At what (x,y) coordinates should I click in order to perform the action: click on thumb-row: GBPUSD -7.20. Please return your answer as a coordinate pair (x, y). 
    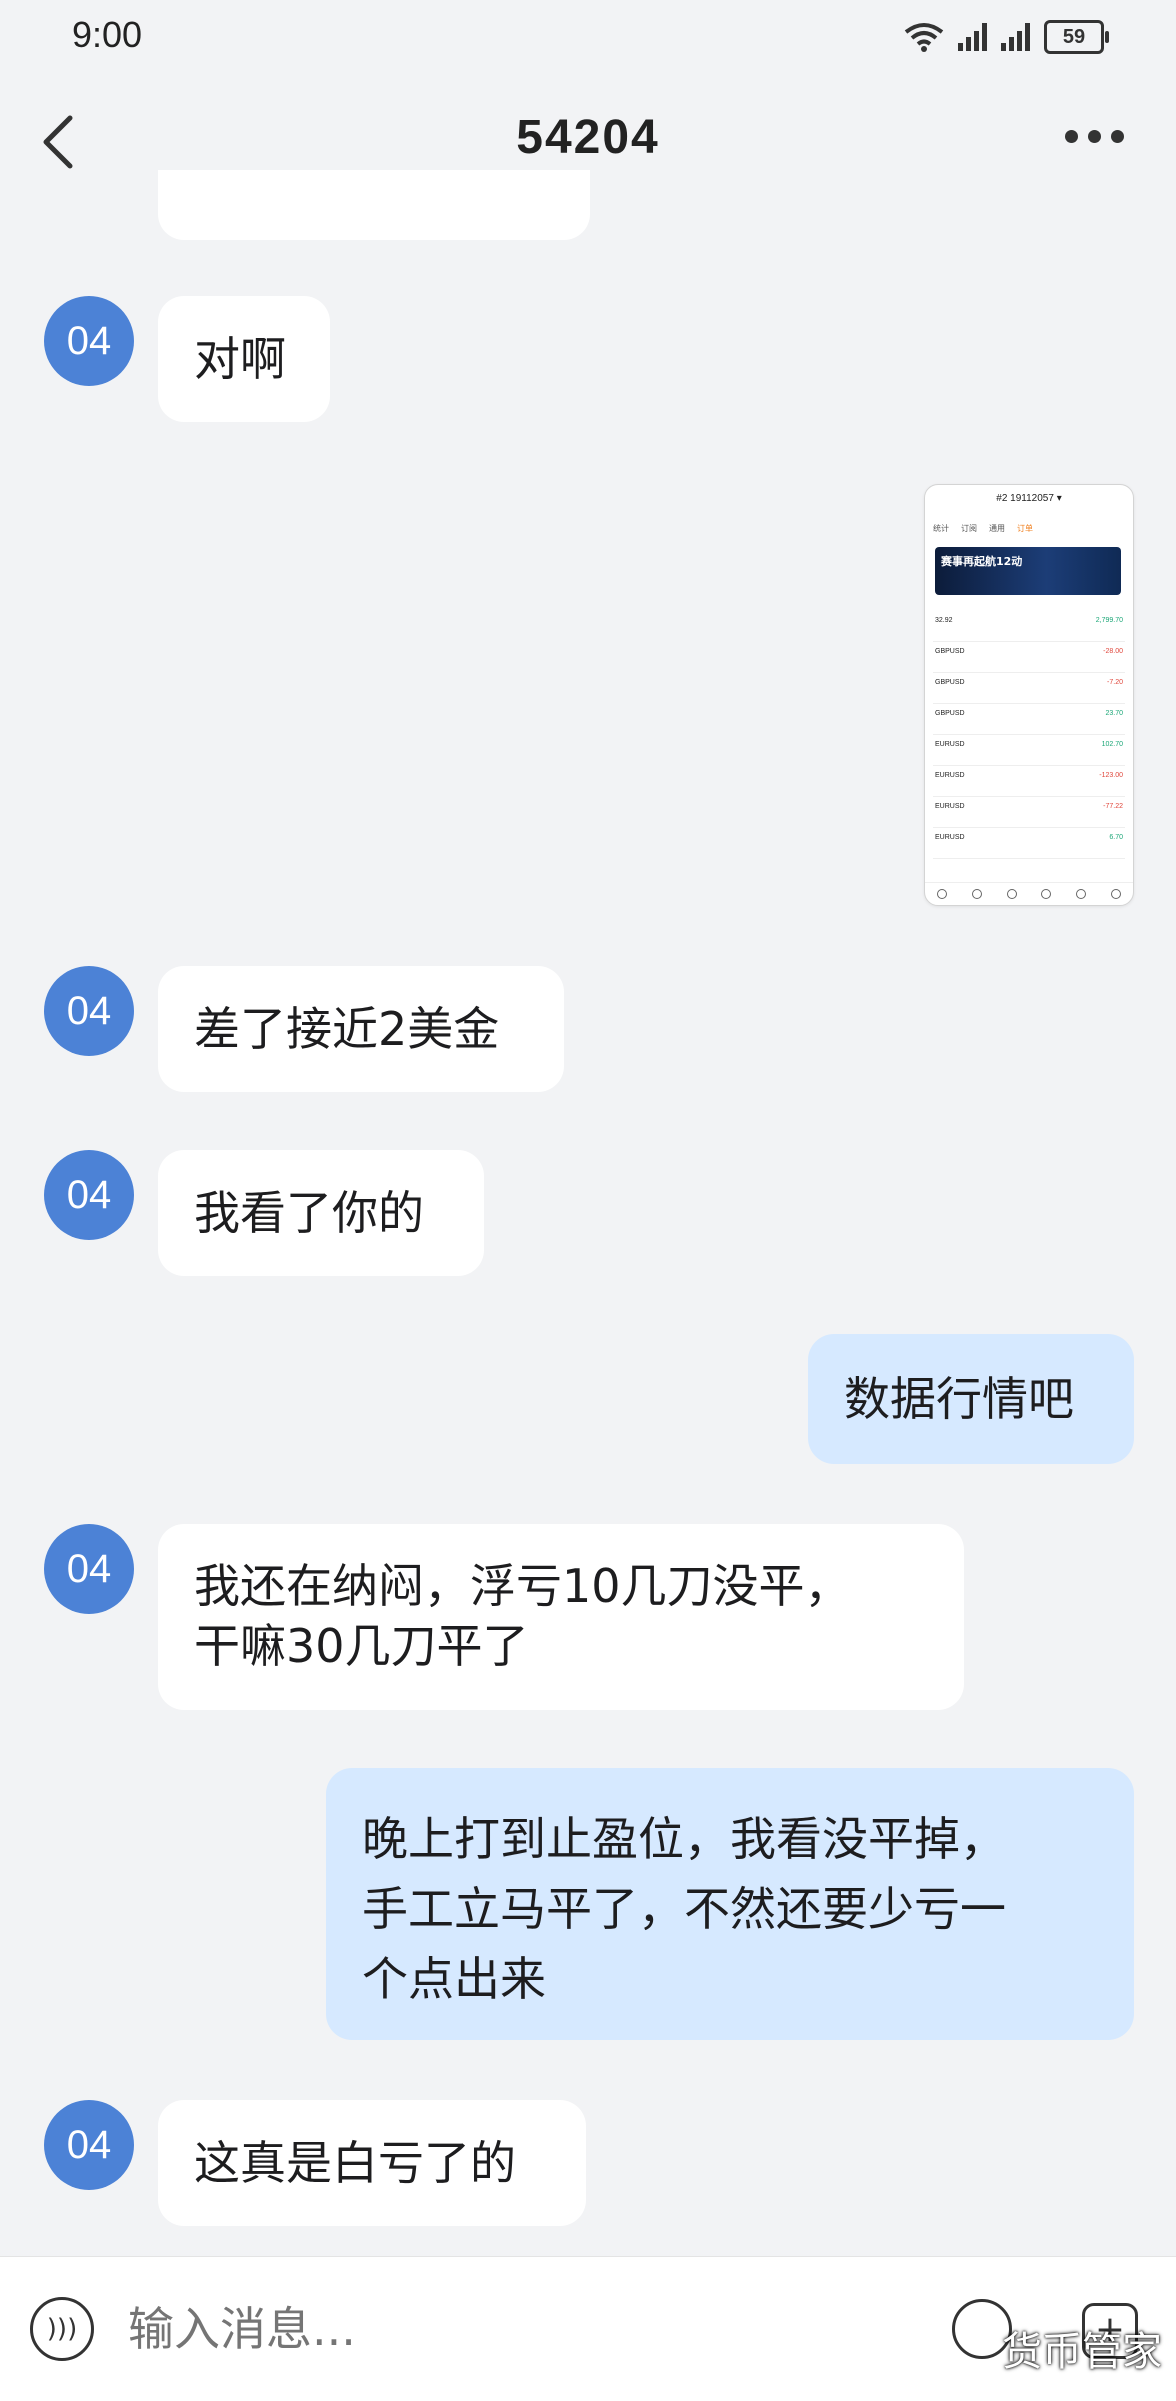
    Looking at the image, I should click on (1029, 688).